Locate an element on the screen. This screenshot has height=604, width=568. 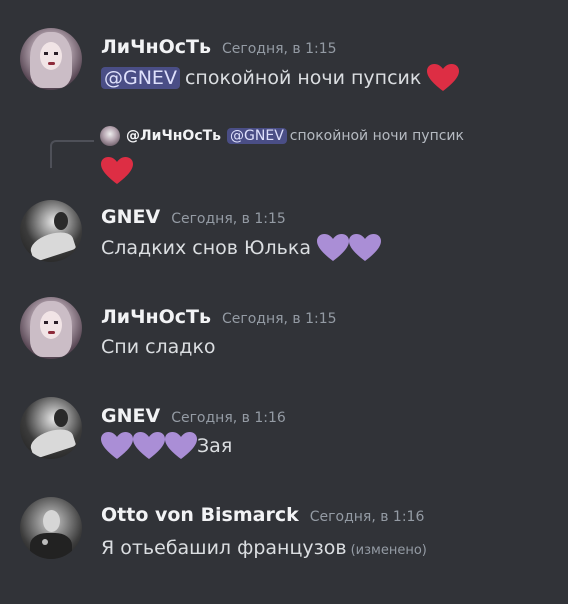
reply-text: спокойной ночи пупсик is located at coordinates (376, 136).